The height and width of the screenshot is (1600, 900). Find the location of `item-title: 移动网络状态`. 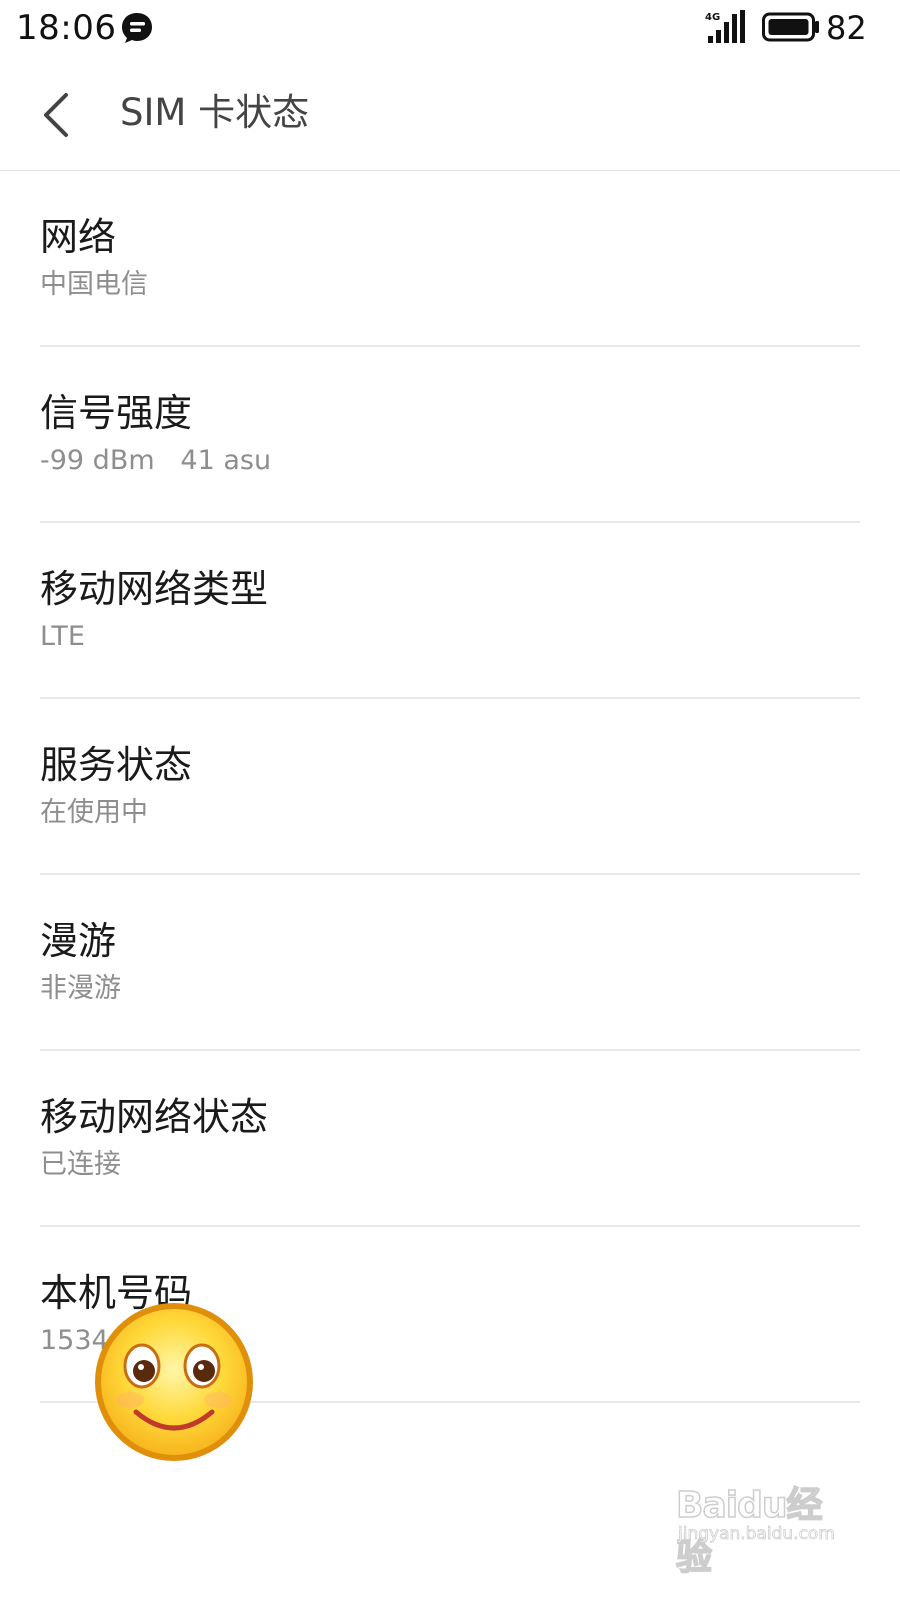

item-title: 移动网络状态 is located at coordinates (154, 1117).